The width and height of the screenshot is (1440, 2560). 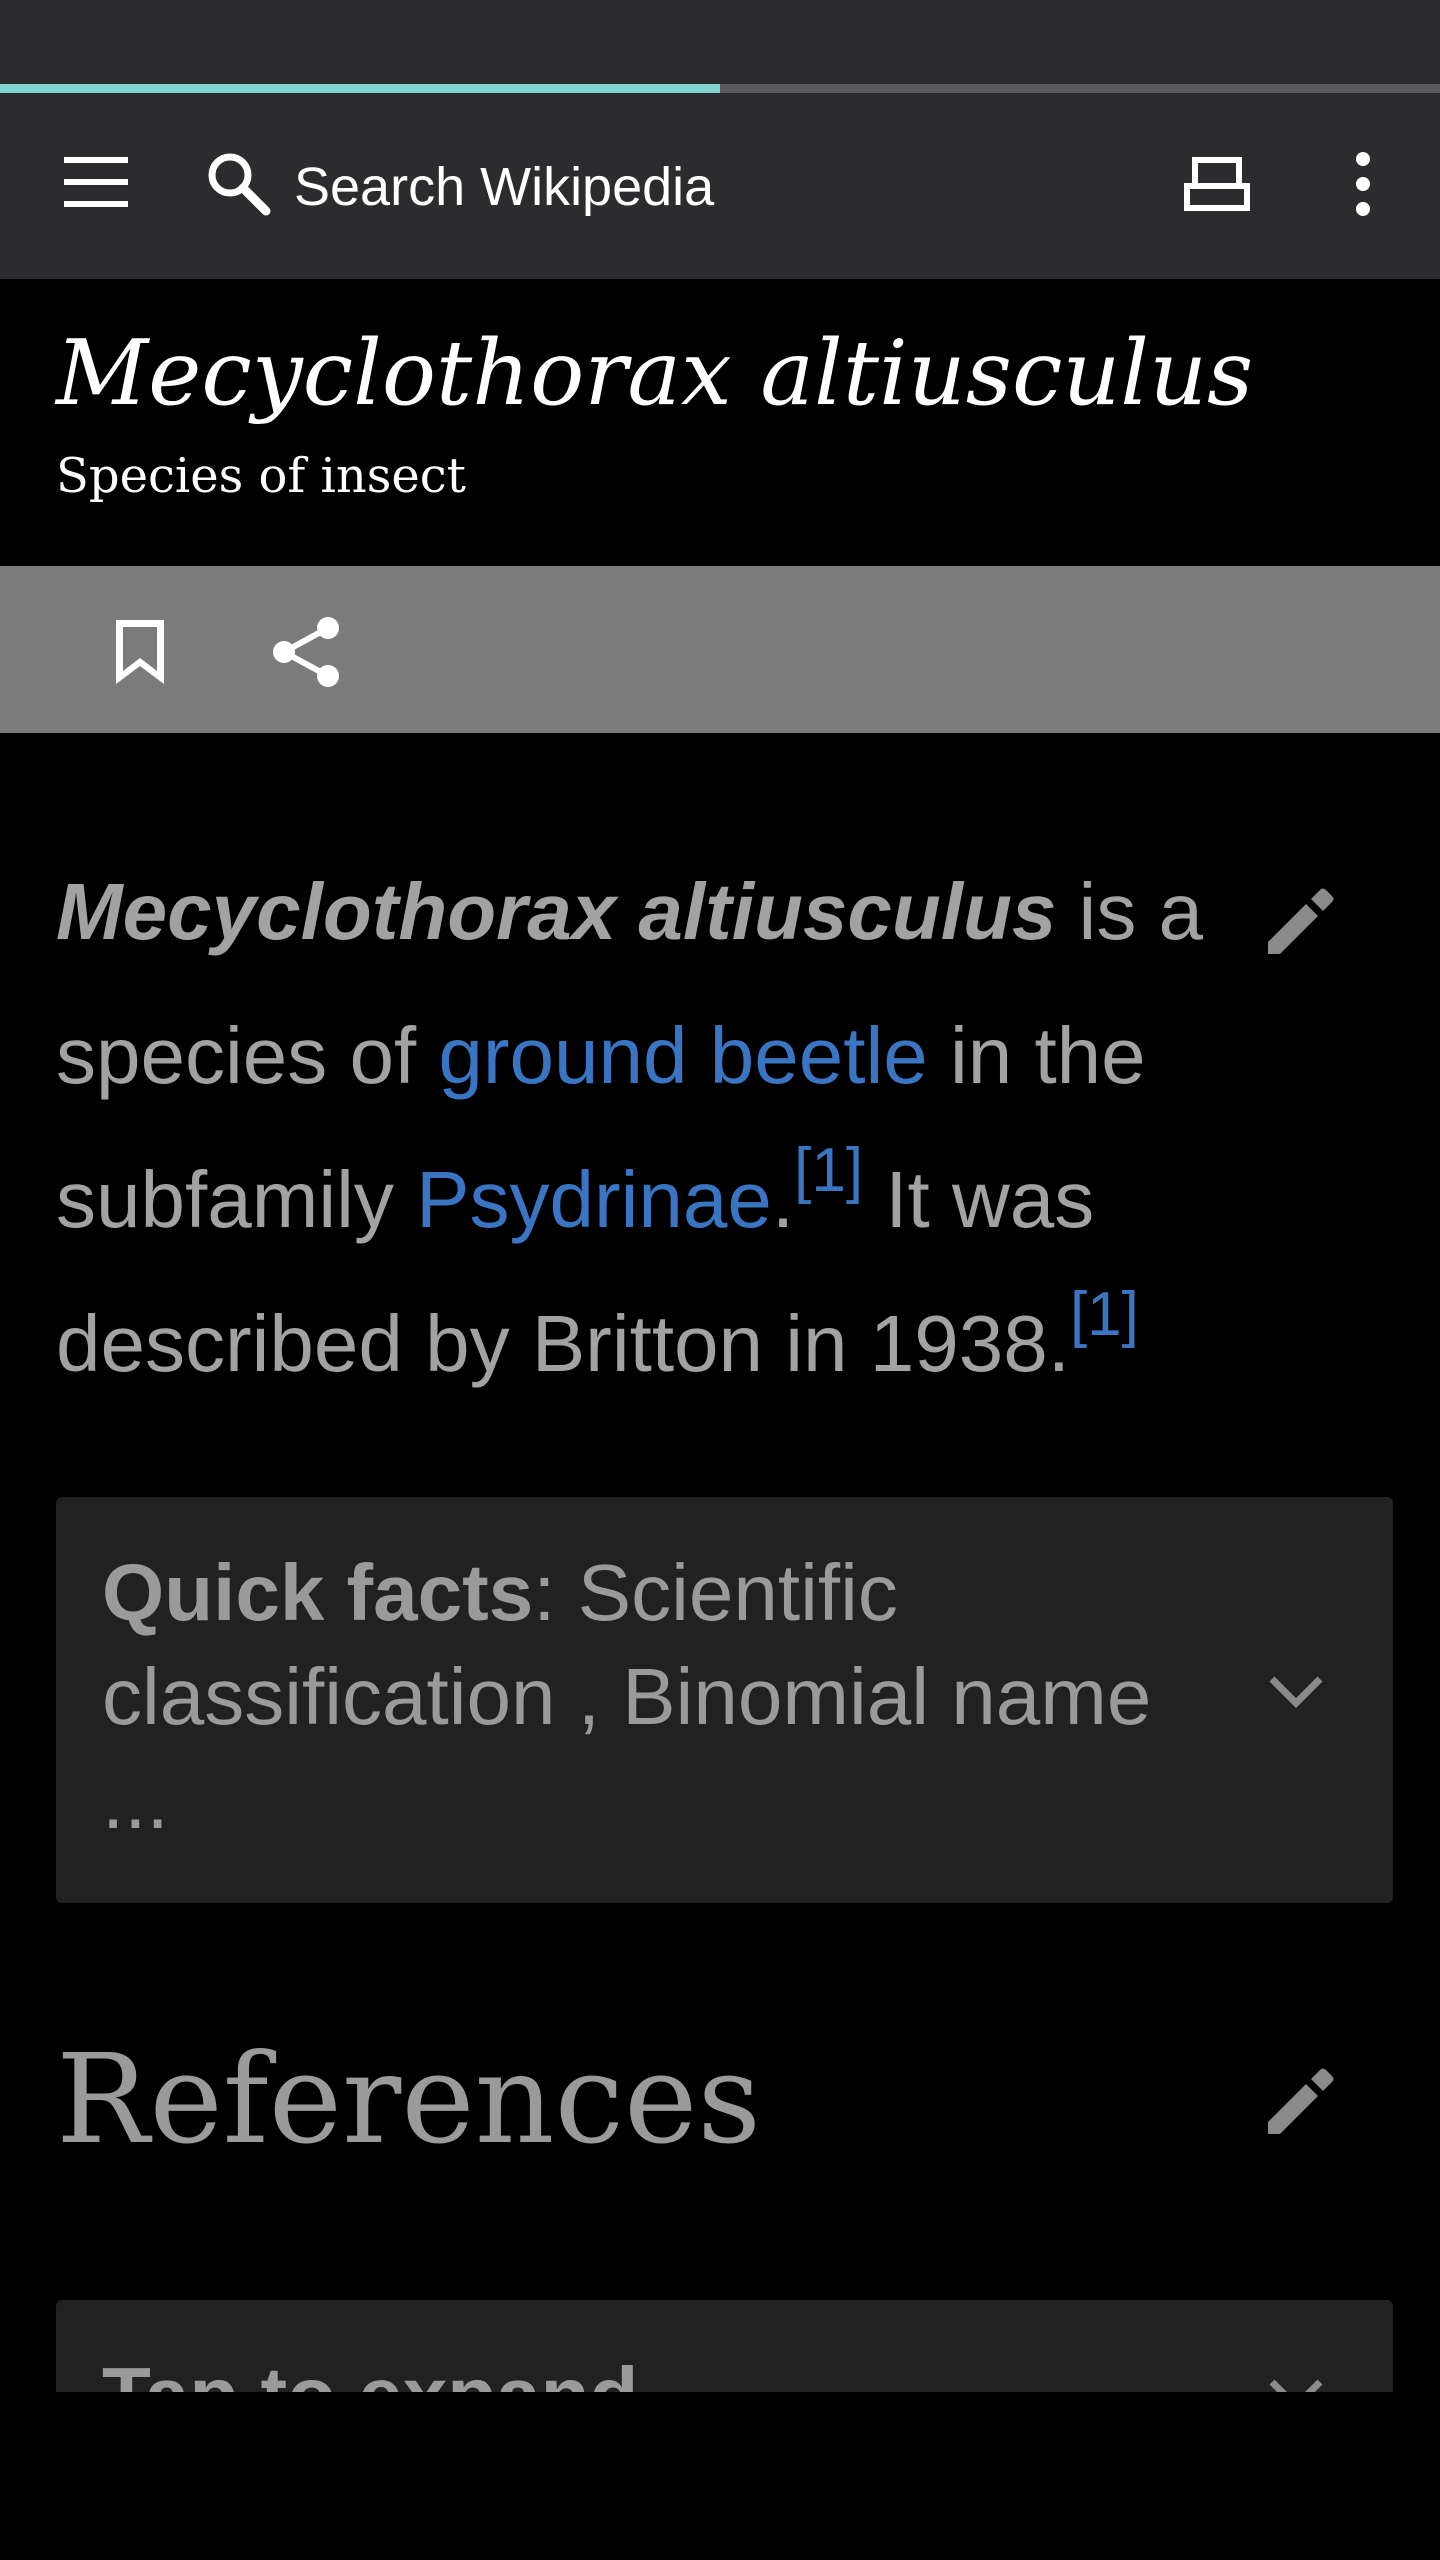 I want to click on edit-references-pencil-icon, so click(x=1302, y=2100).